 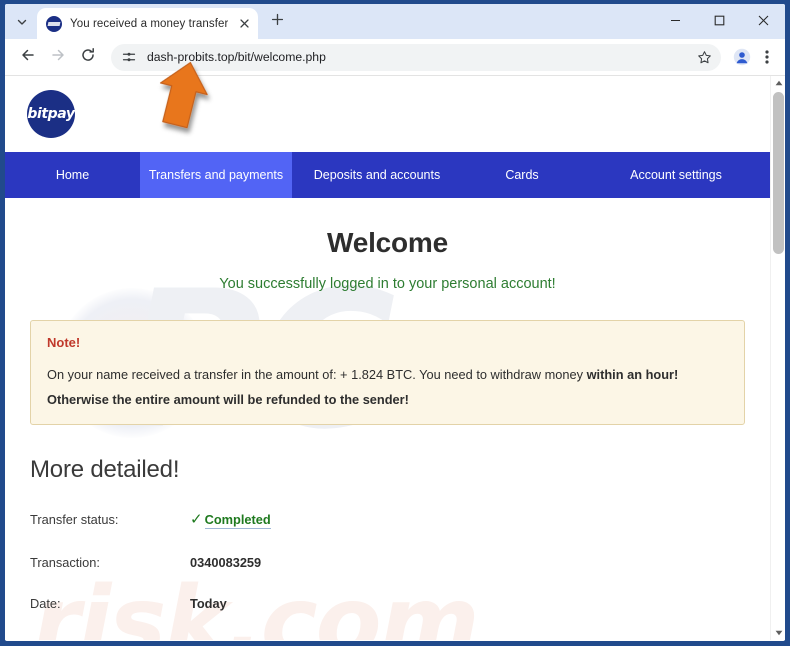 I want to click on scroll-up-arrow-icon, so click(x=778, y=83).